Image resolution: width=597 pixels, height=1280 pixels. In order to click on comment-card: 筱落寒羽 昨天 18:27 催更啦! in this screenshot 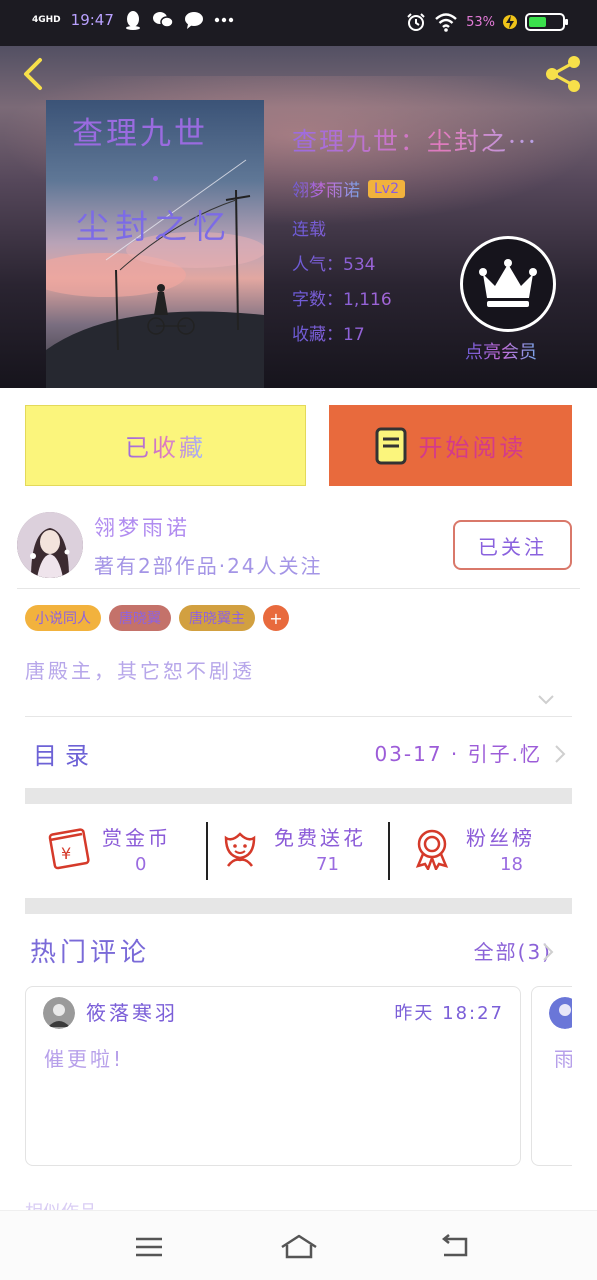, I will do `click(273, 1076)`.